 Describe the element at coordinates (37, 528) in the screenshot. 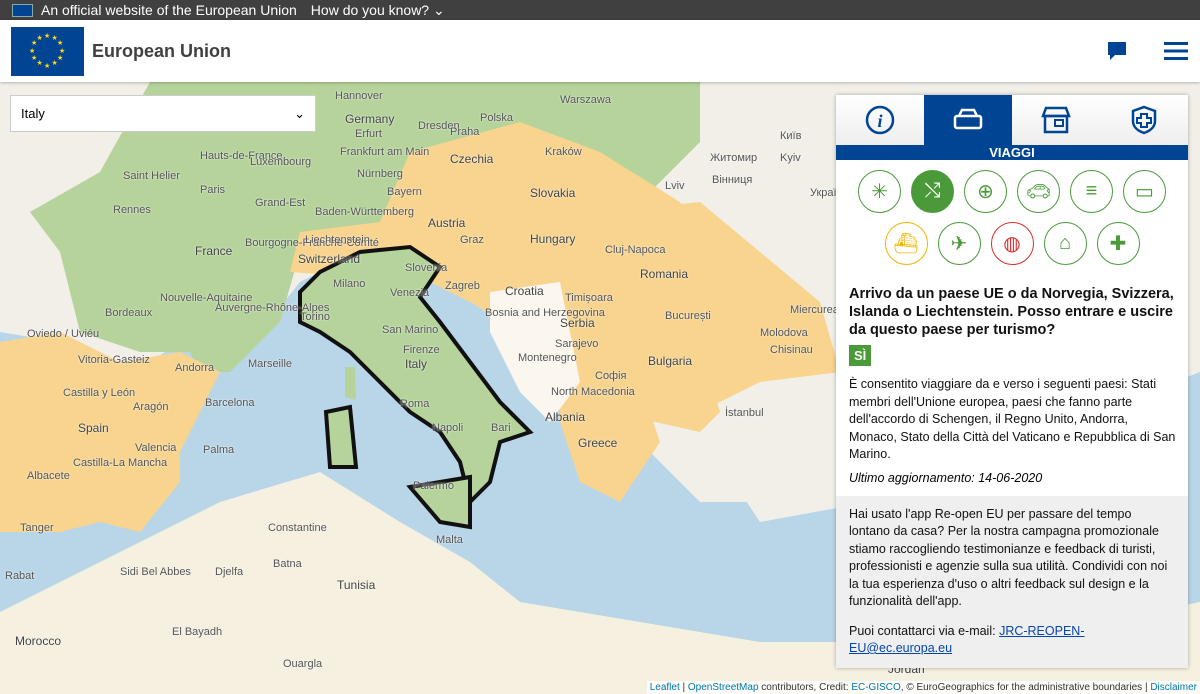

I see `map-label: Tanger` at that location.